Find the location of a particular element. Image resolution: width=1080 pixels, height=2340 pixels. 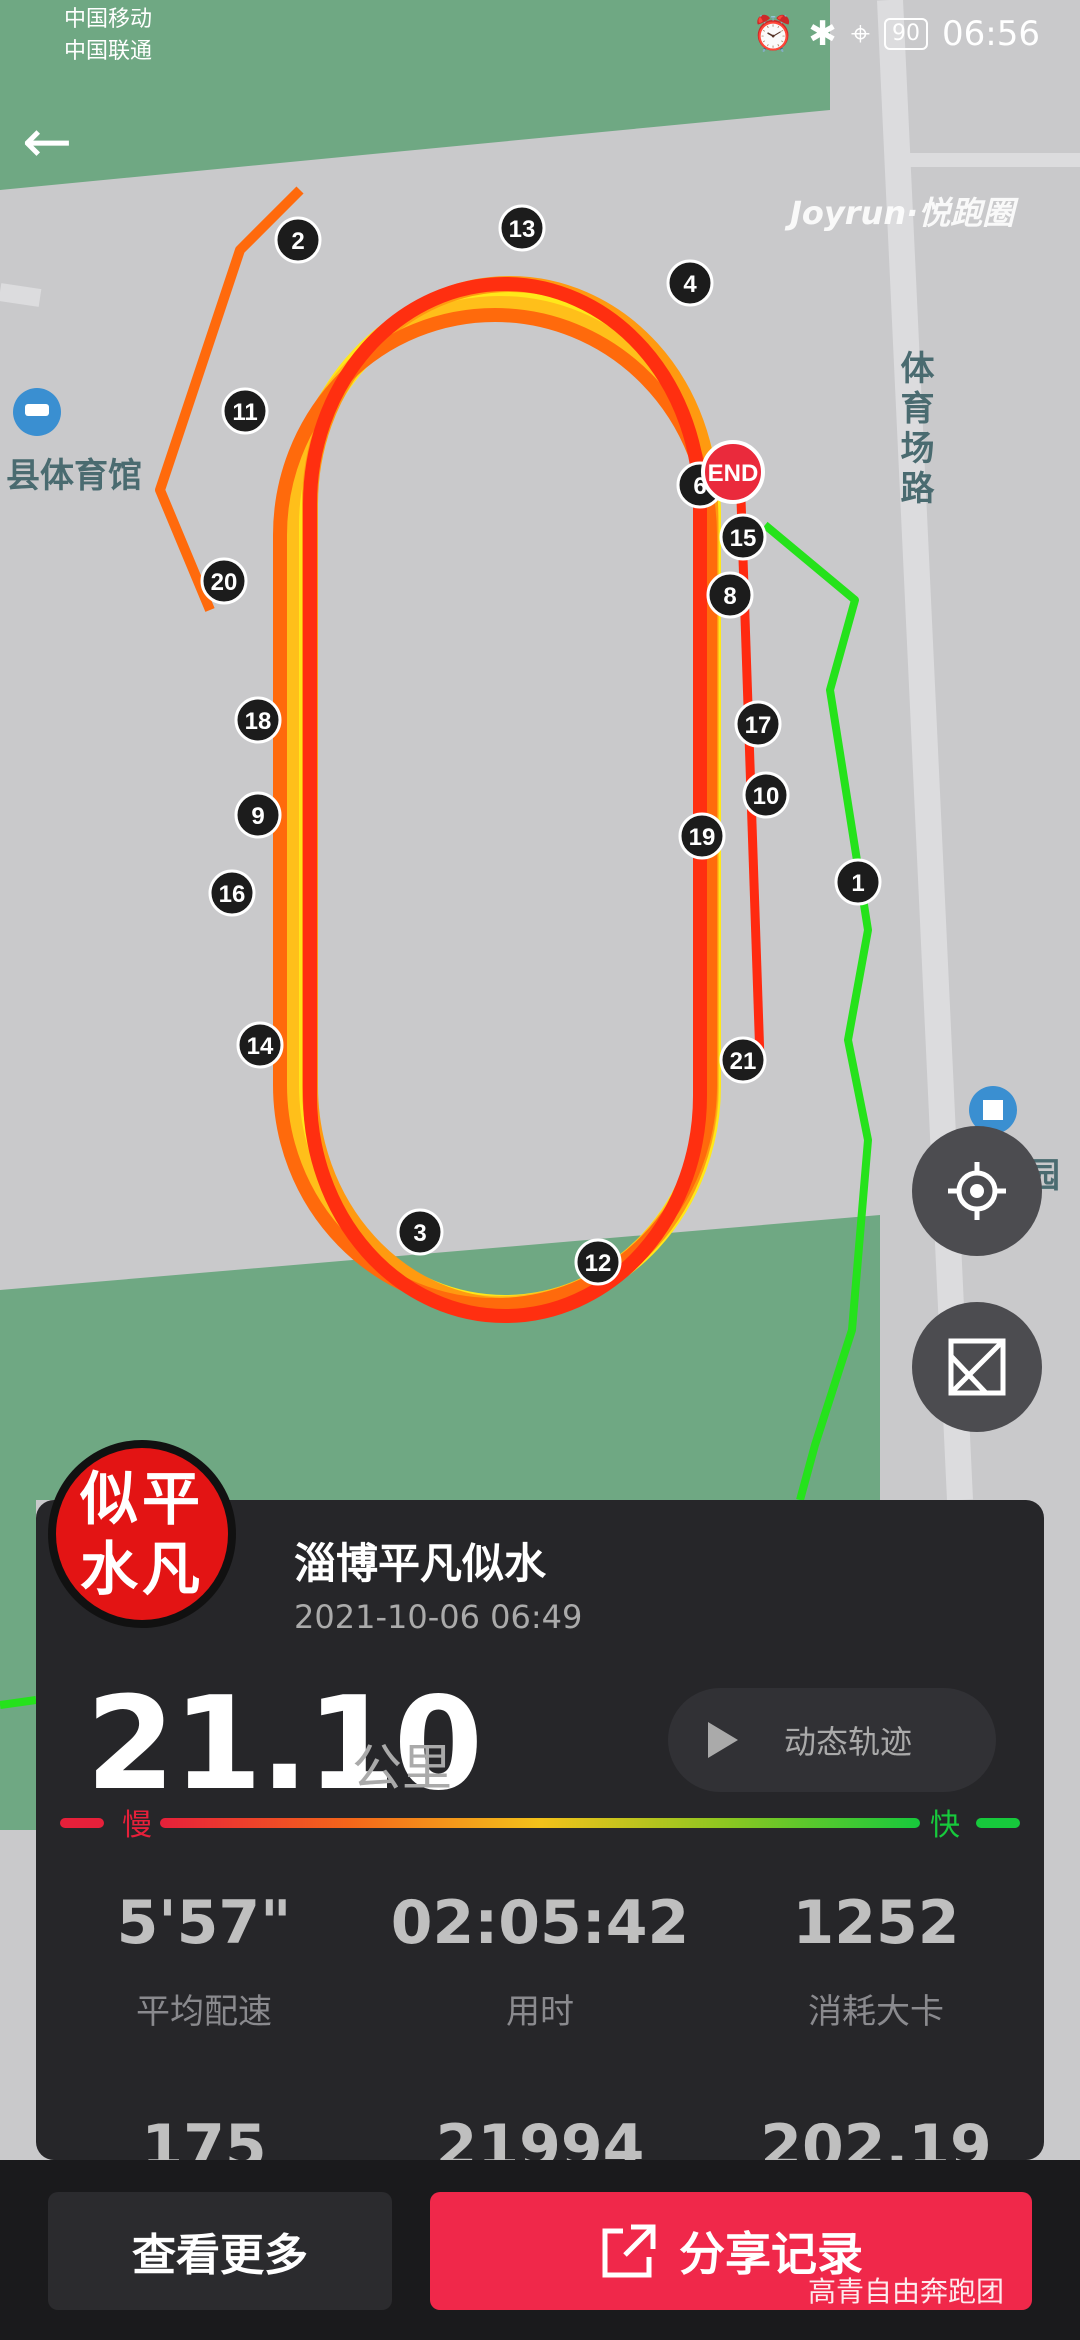

fast-label: 快 is located at coordinates (945, 1825).